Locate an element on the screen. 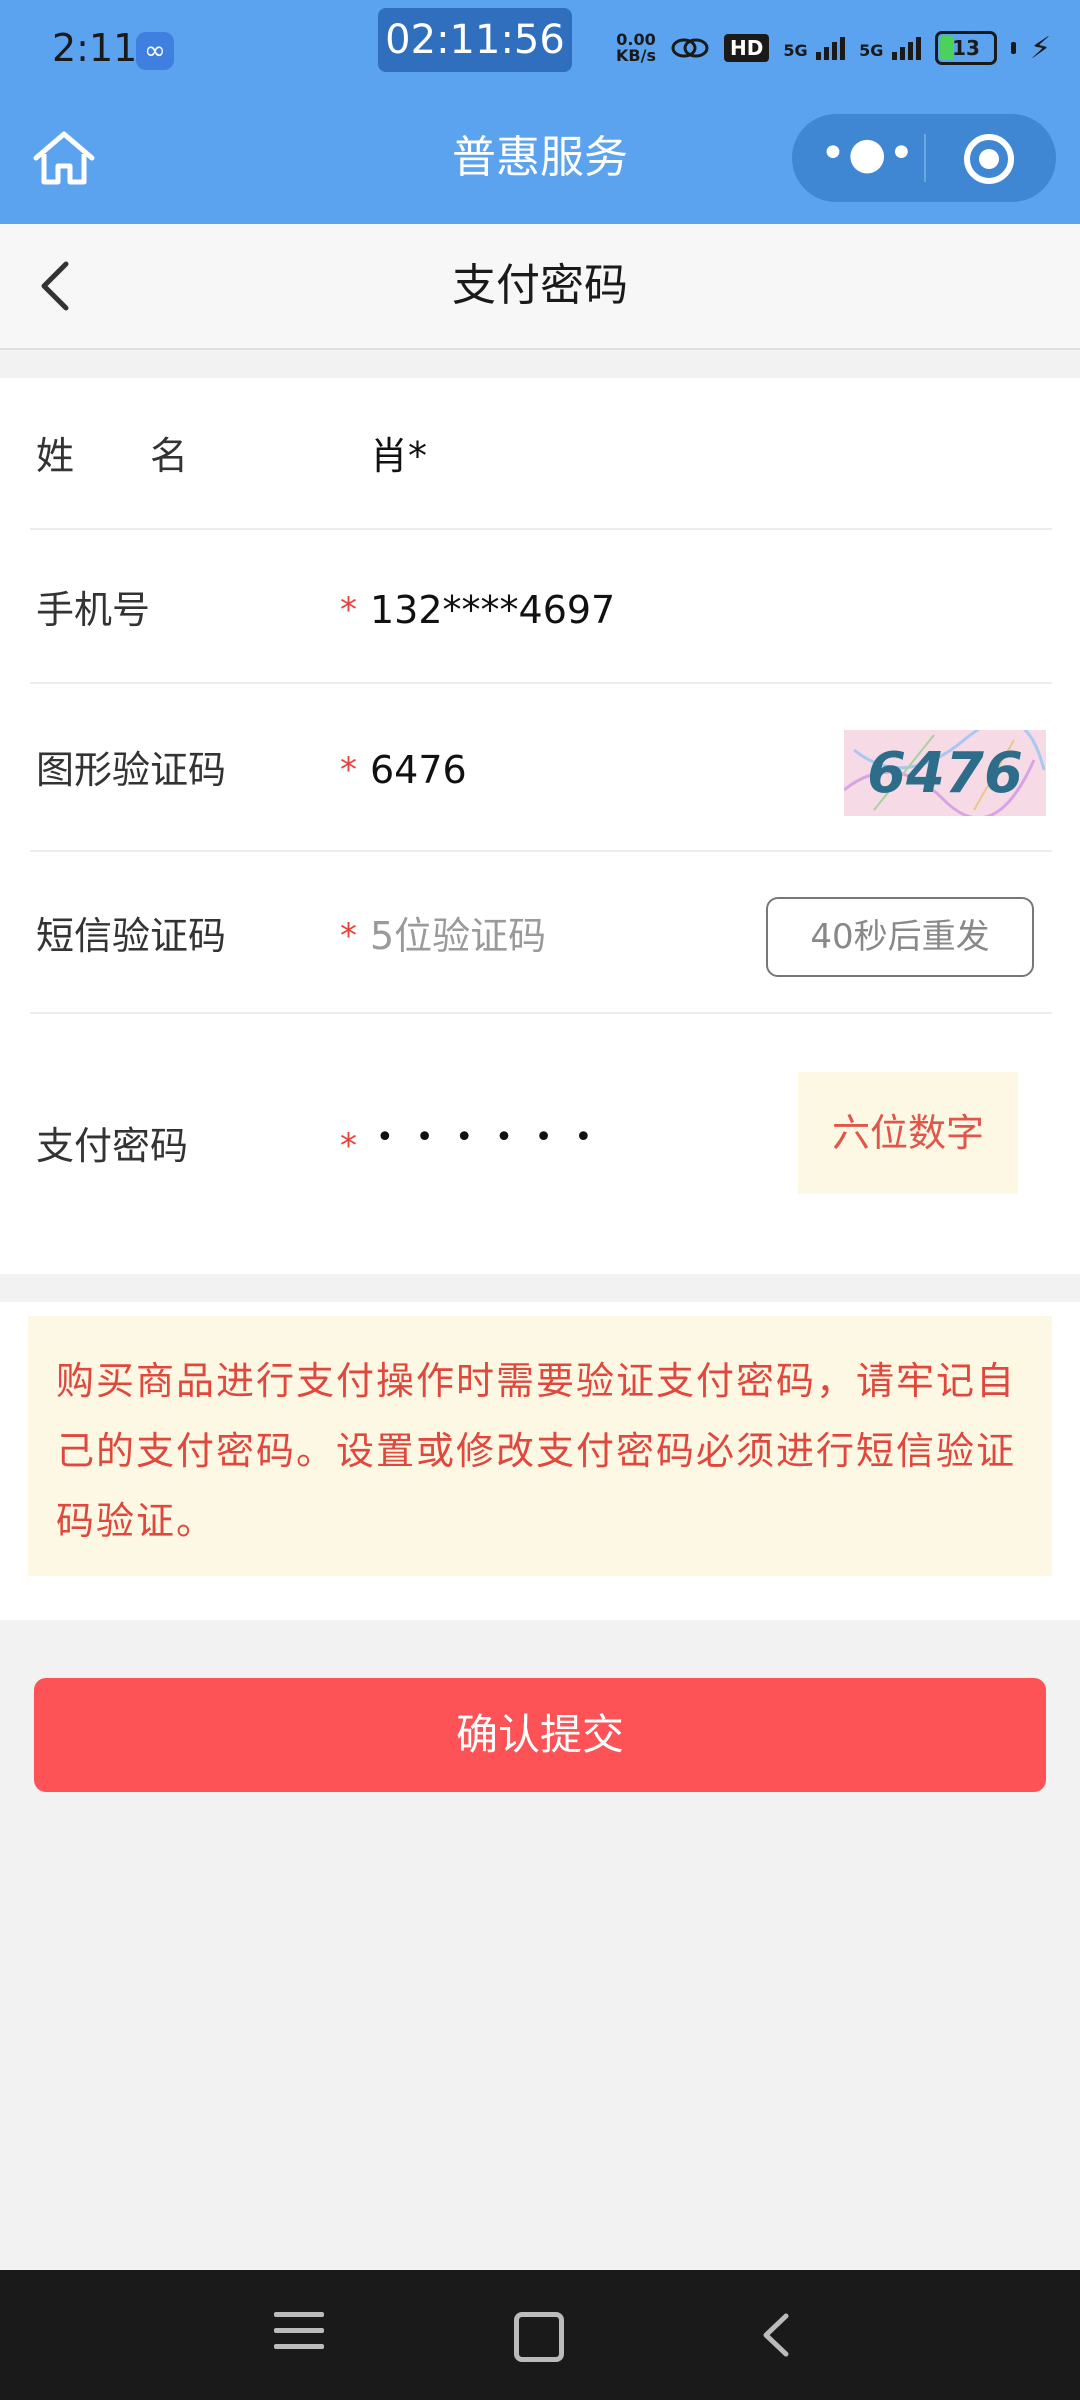  system-back-icon is located at coordinates (776, 2335).